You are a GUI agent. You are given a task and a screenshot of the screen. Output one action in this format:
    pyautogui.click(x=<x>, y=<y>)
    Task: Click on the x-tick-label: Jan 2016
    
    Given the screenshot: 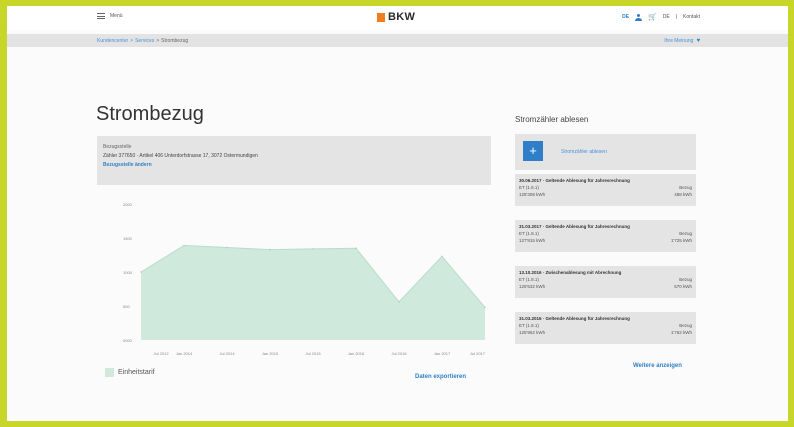 What is the action you would take?
    pyautogui.click(x=356, y=353)
    